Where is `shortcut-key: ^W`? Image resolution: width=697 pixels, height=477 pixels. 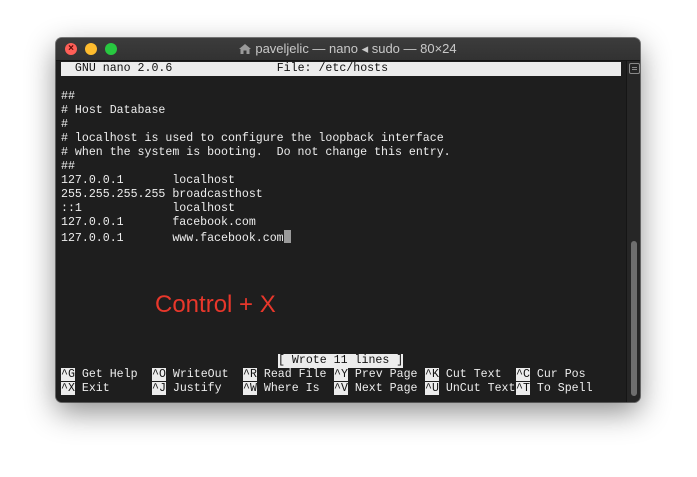 shortcut-key: ^W is located at coordinates (250, 388).